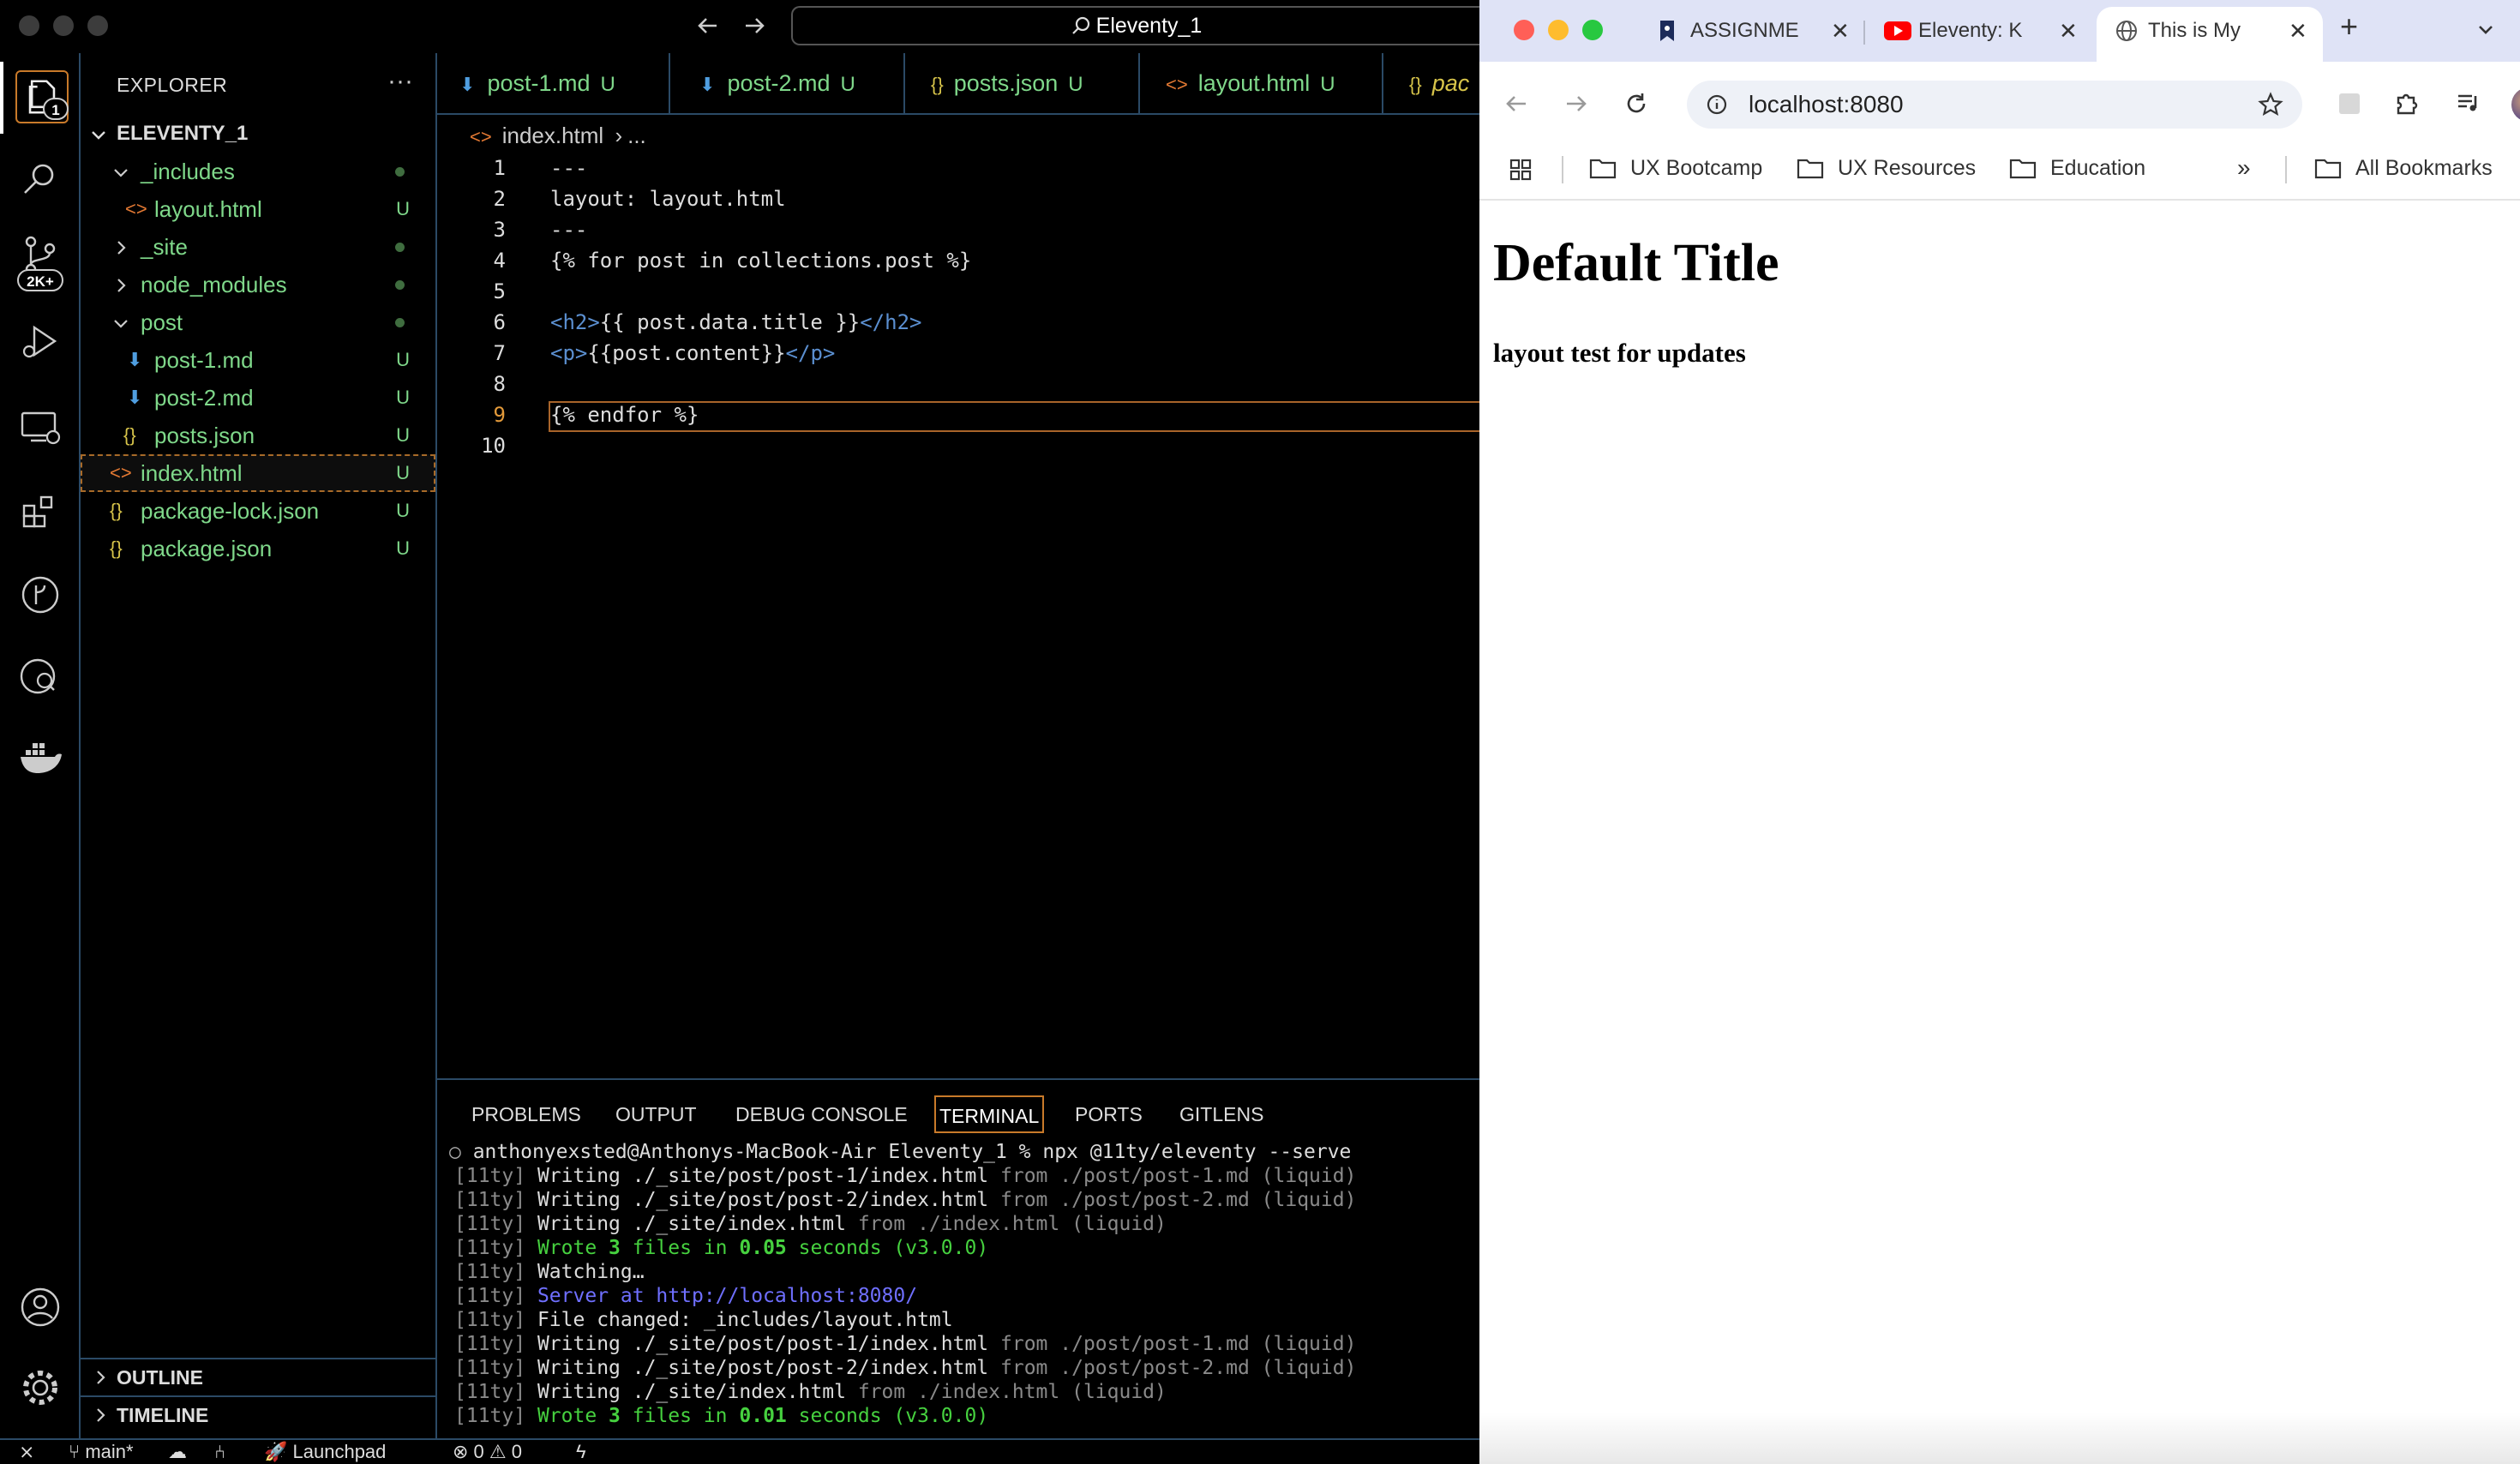 This screenshot has height=1464, width=2520. Describe the element at coordinates (121, 324) in the screenshot. I see `chevron-down-icon` at that location.